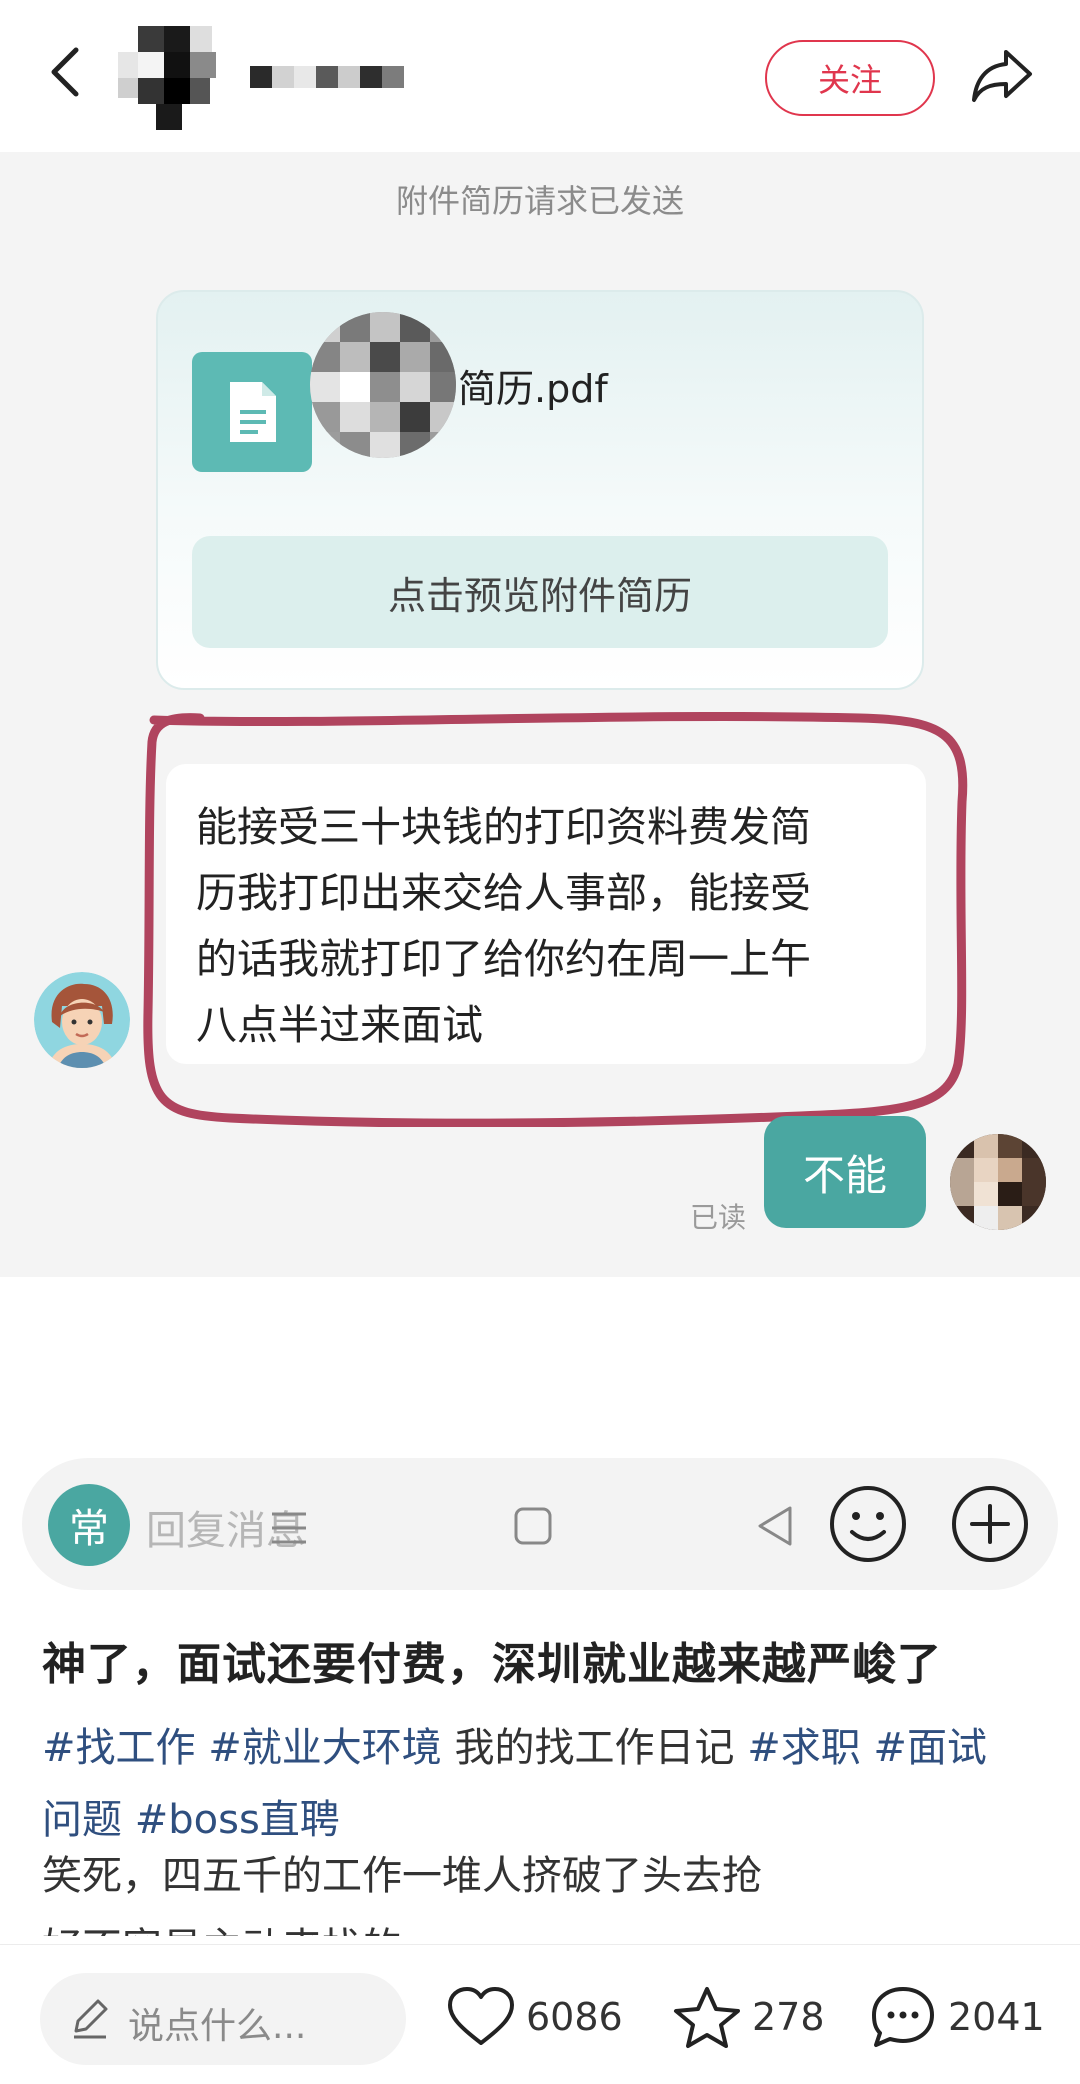  What do you see at coordinates (850, 78) in the screenshot?
I see `follow-button: 关注` at bounding box center [850, 78].